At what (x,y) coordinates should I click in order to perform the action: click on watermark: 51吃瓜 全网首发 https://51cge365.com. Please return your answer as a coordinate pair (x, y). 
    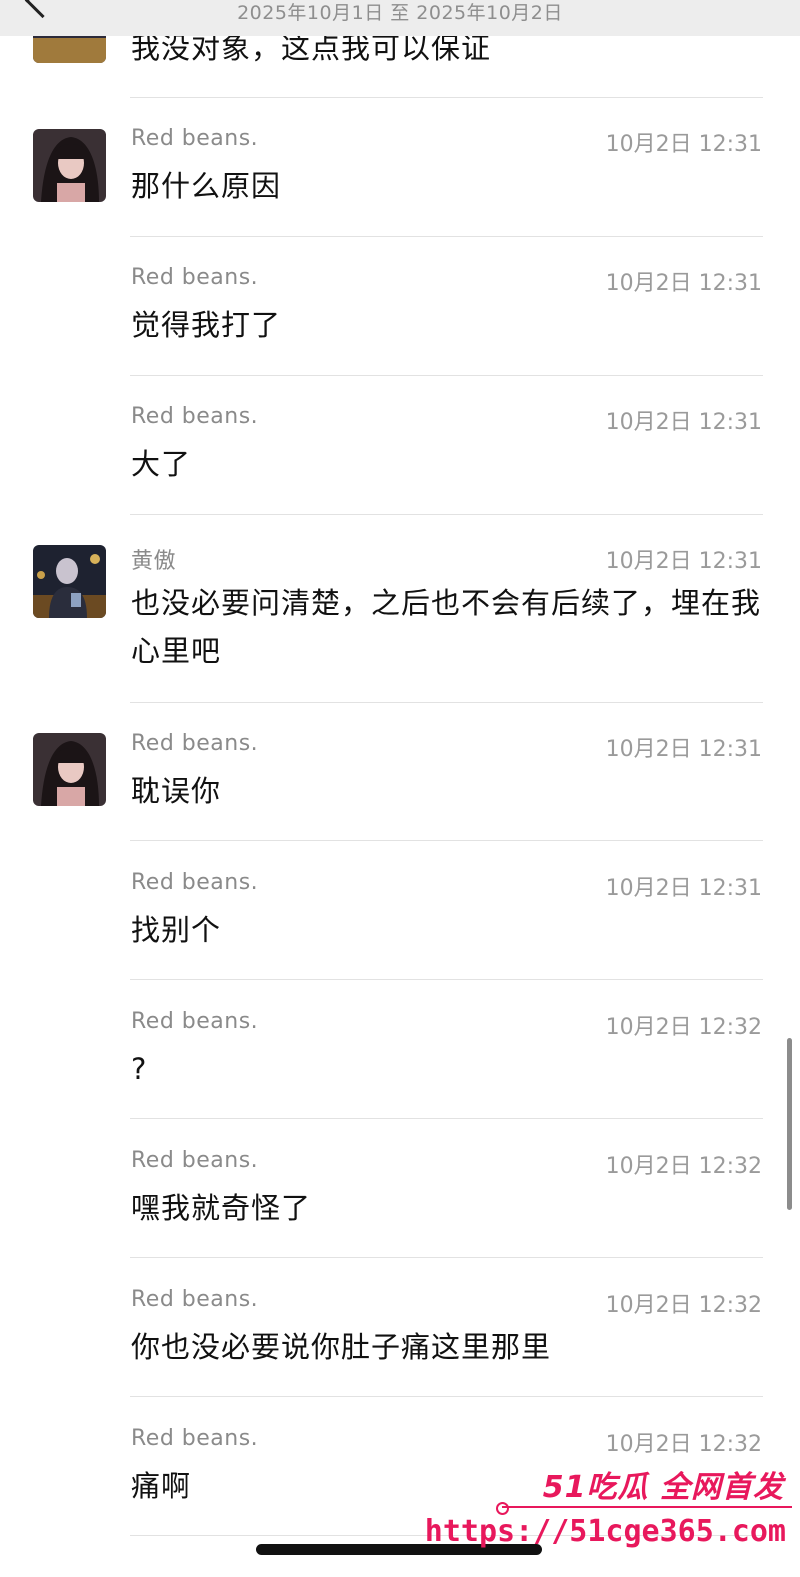
    Looking at the image, I should click on (610, 1517).